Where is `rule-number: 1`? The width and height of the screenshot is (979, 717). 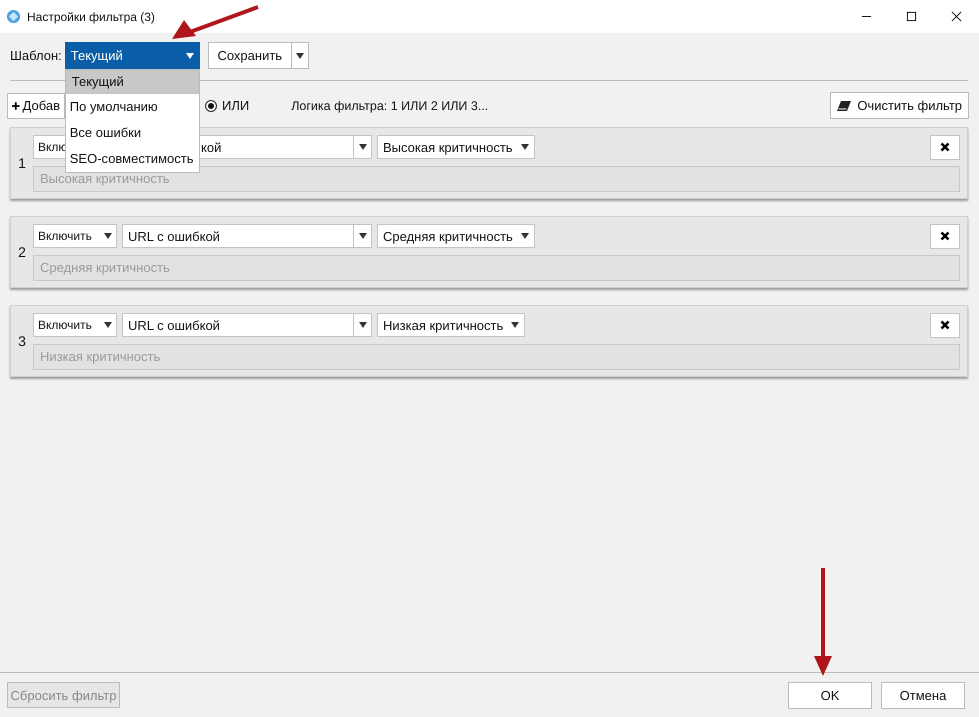 rule-number: 1 is located at coordinates (22, 163).